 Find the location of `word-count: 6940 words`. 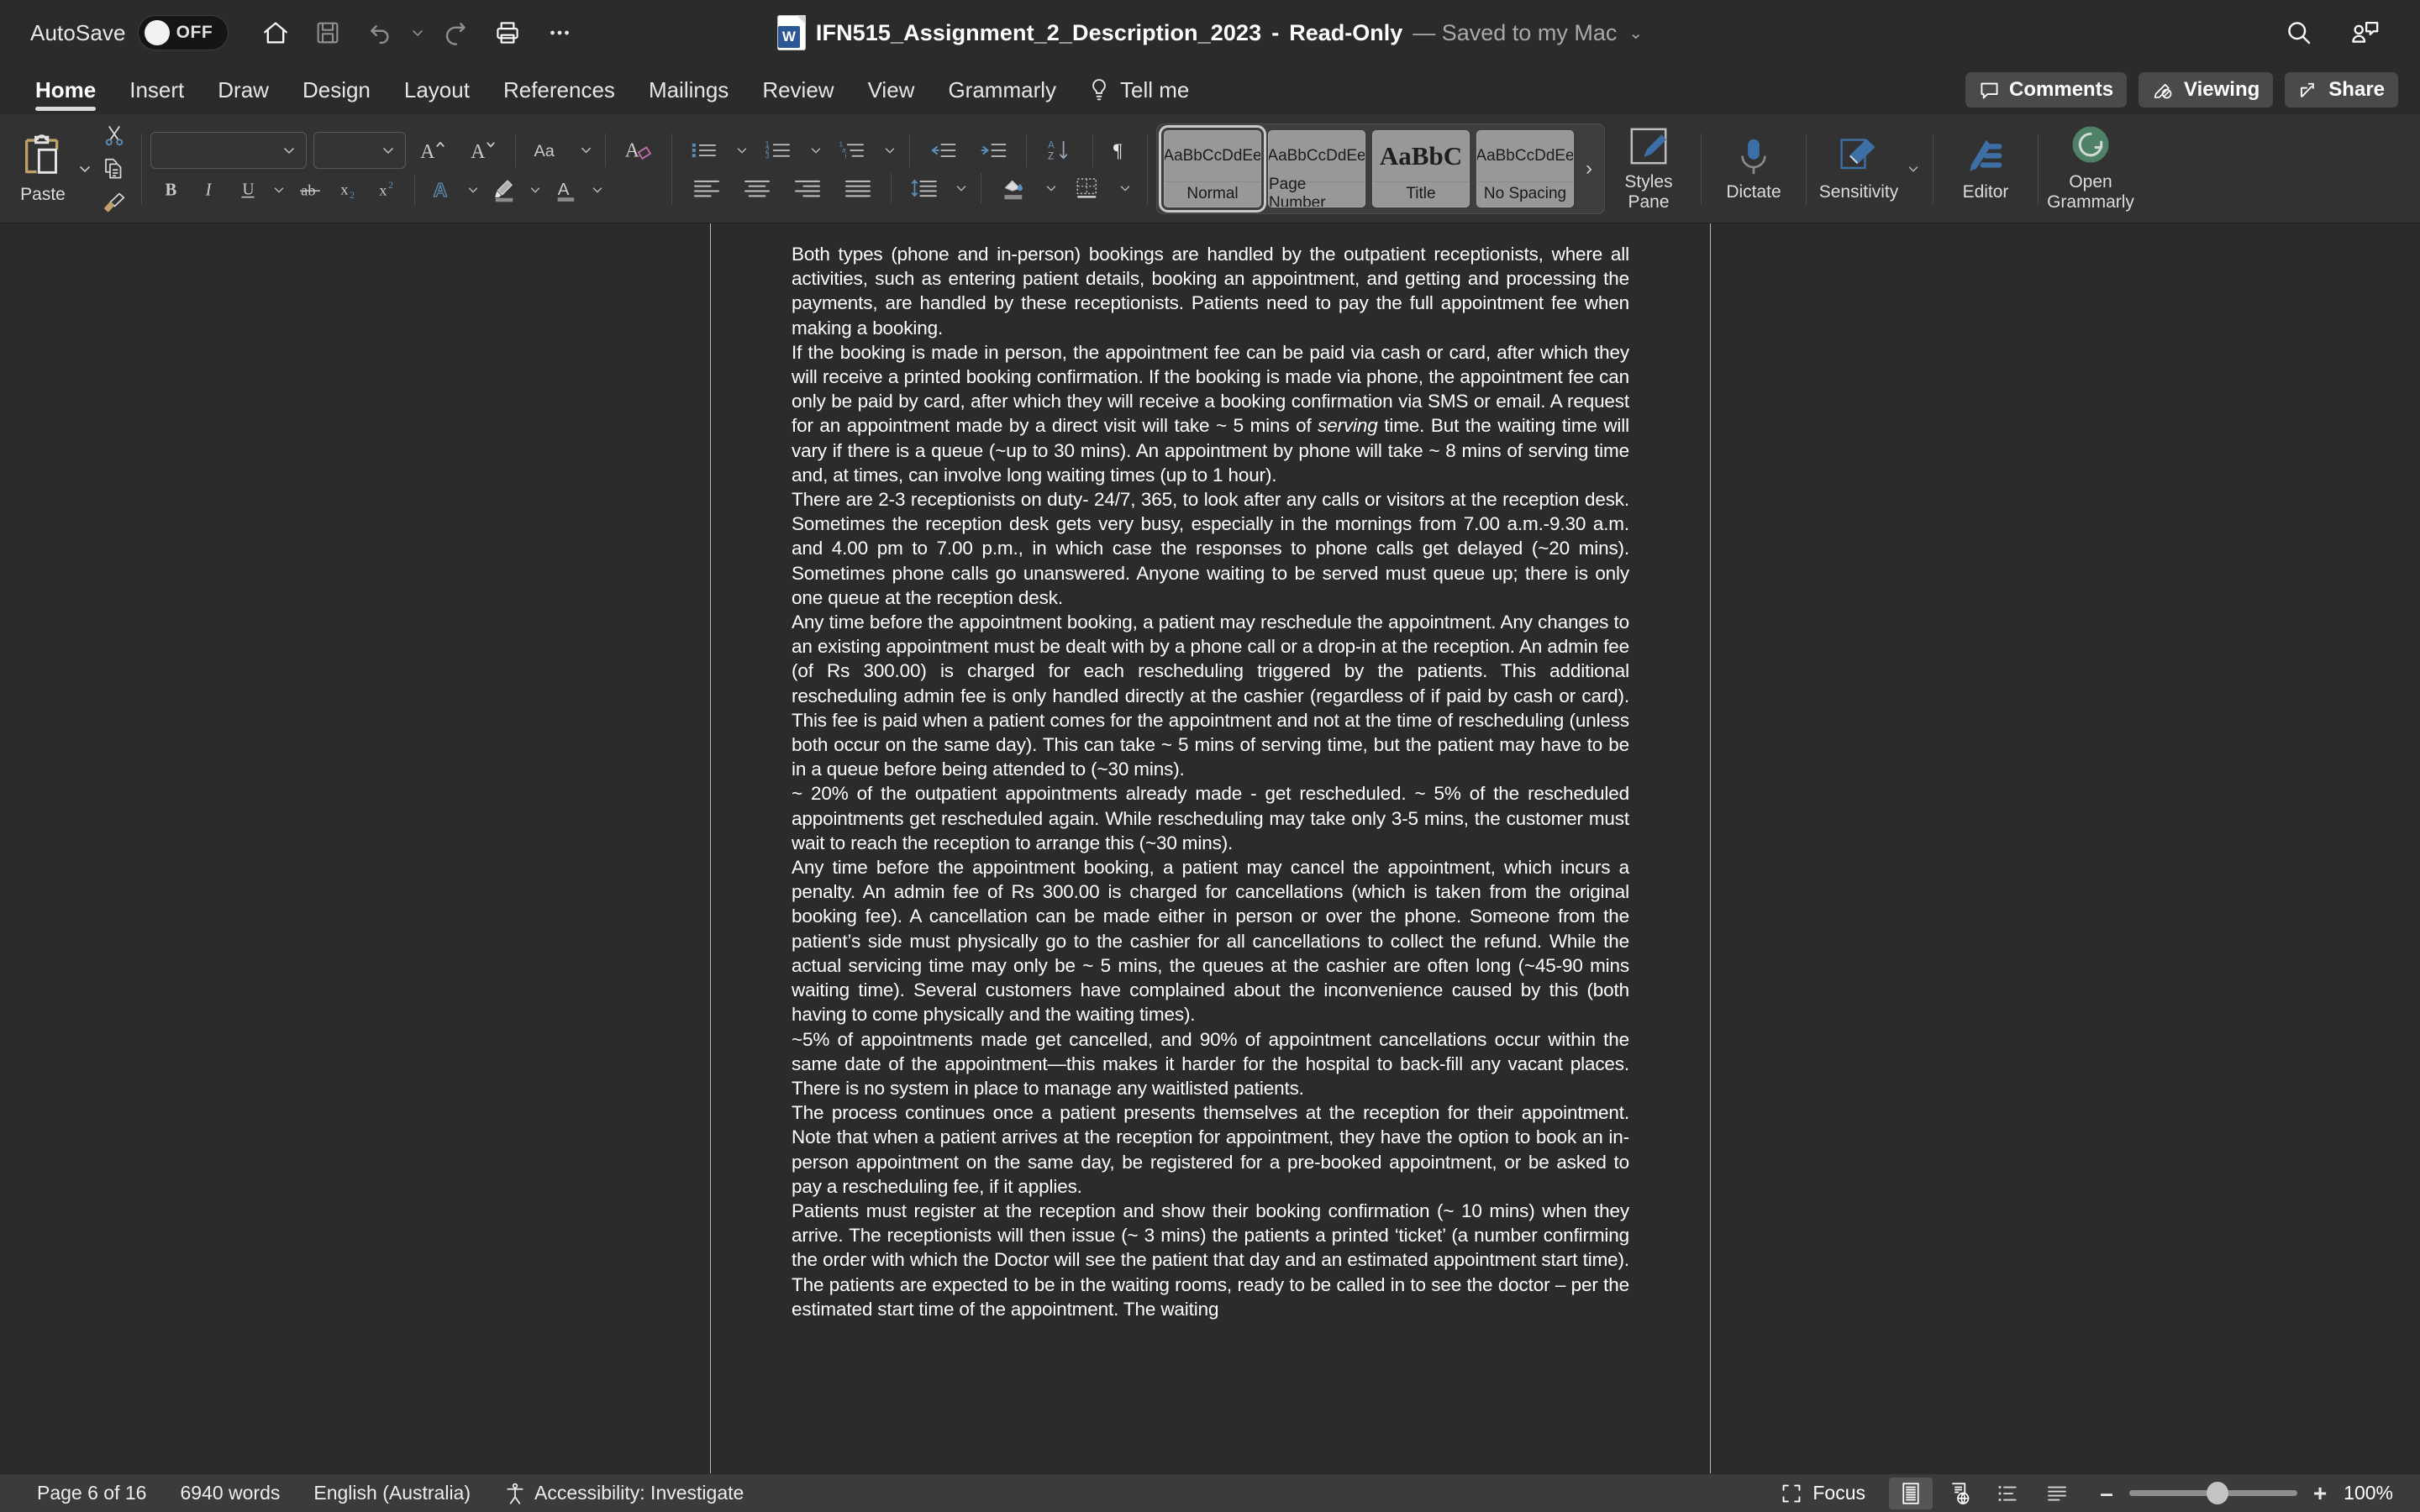

word-count: 6940 words is located at coordinates (230, 1493).